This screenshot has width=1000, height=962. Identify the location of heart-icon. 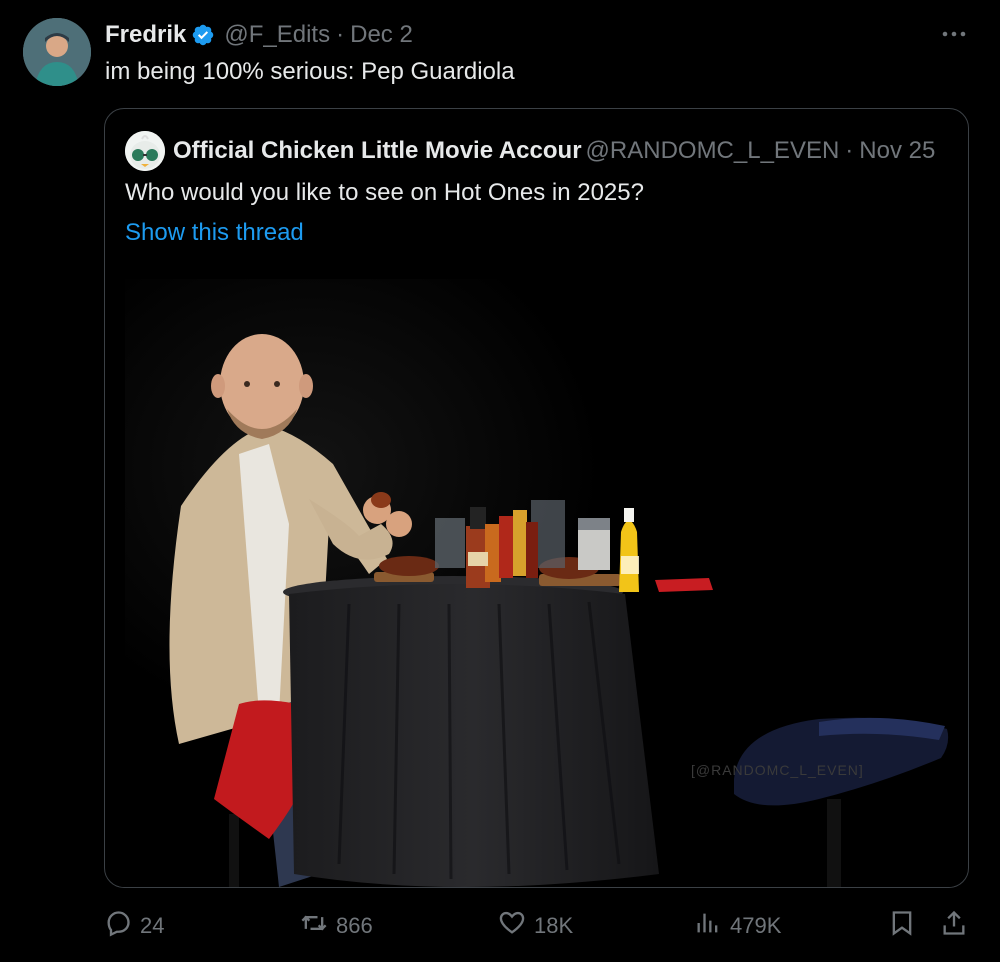
(516, 926).